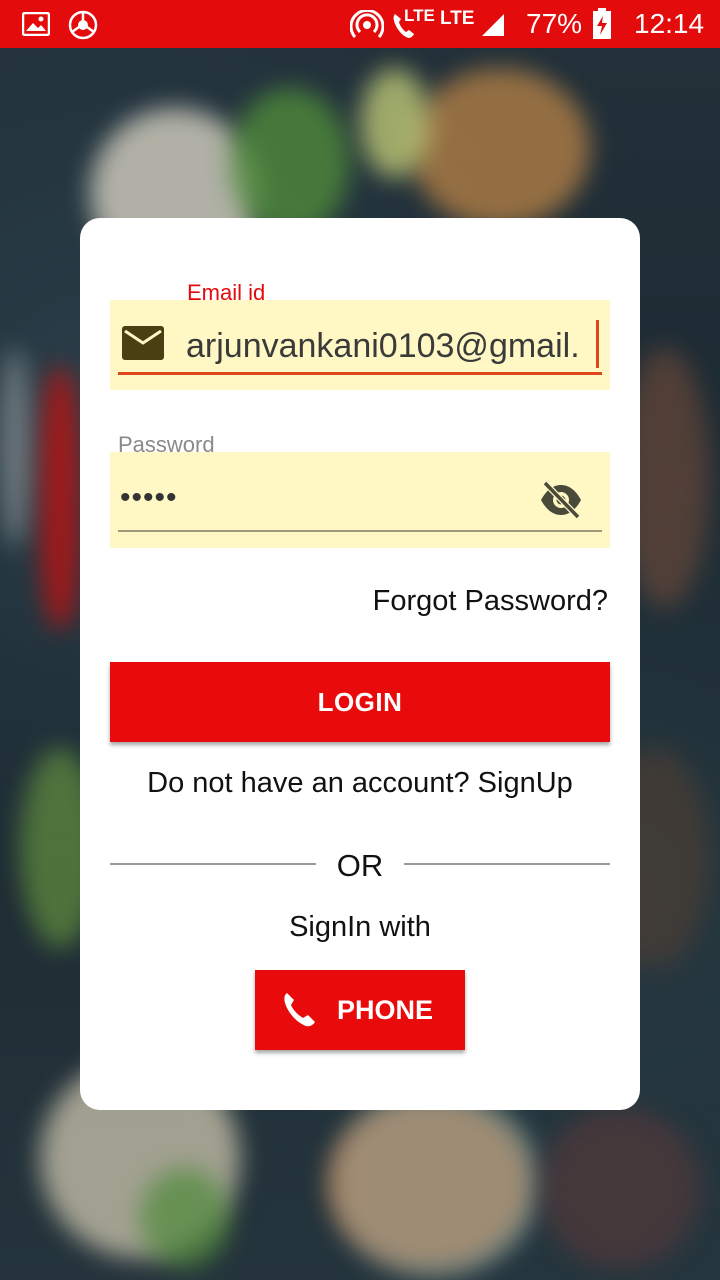 The height and width of the screenshot is (1280, 720). What do you see at coordinates (299, 1011) in the screenshot?
I see `phone-icon` at bounding box center [299, 1011].